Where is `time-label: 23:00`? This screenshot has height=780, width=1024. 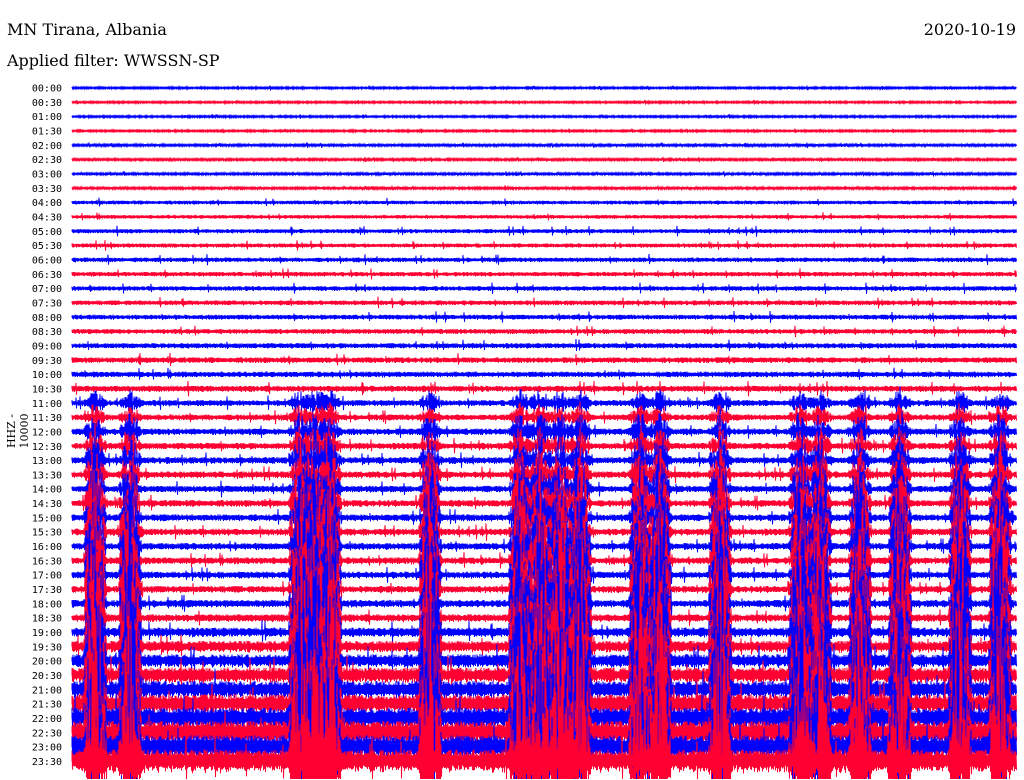 time-label: 23:00 is located at coordinates (47, 748).